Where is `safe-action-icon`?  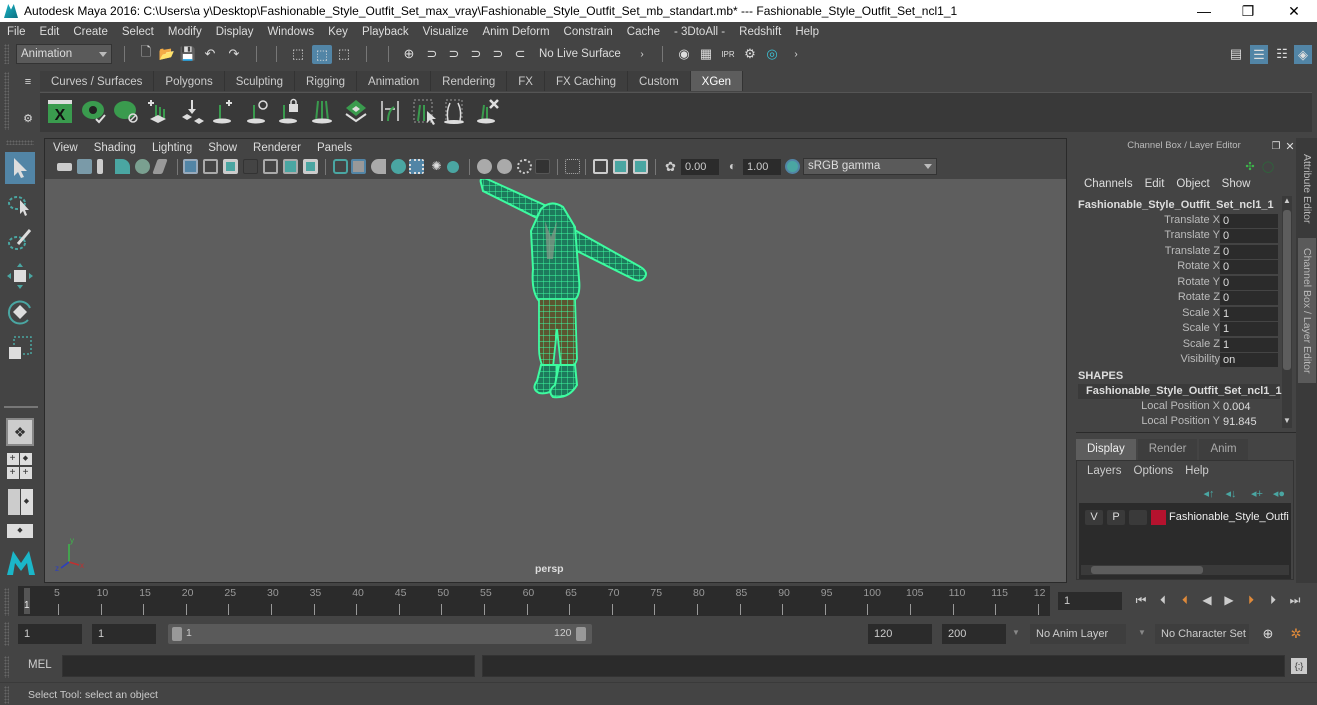 safe-action-icon is located at coordinates (290, 166).